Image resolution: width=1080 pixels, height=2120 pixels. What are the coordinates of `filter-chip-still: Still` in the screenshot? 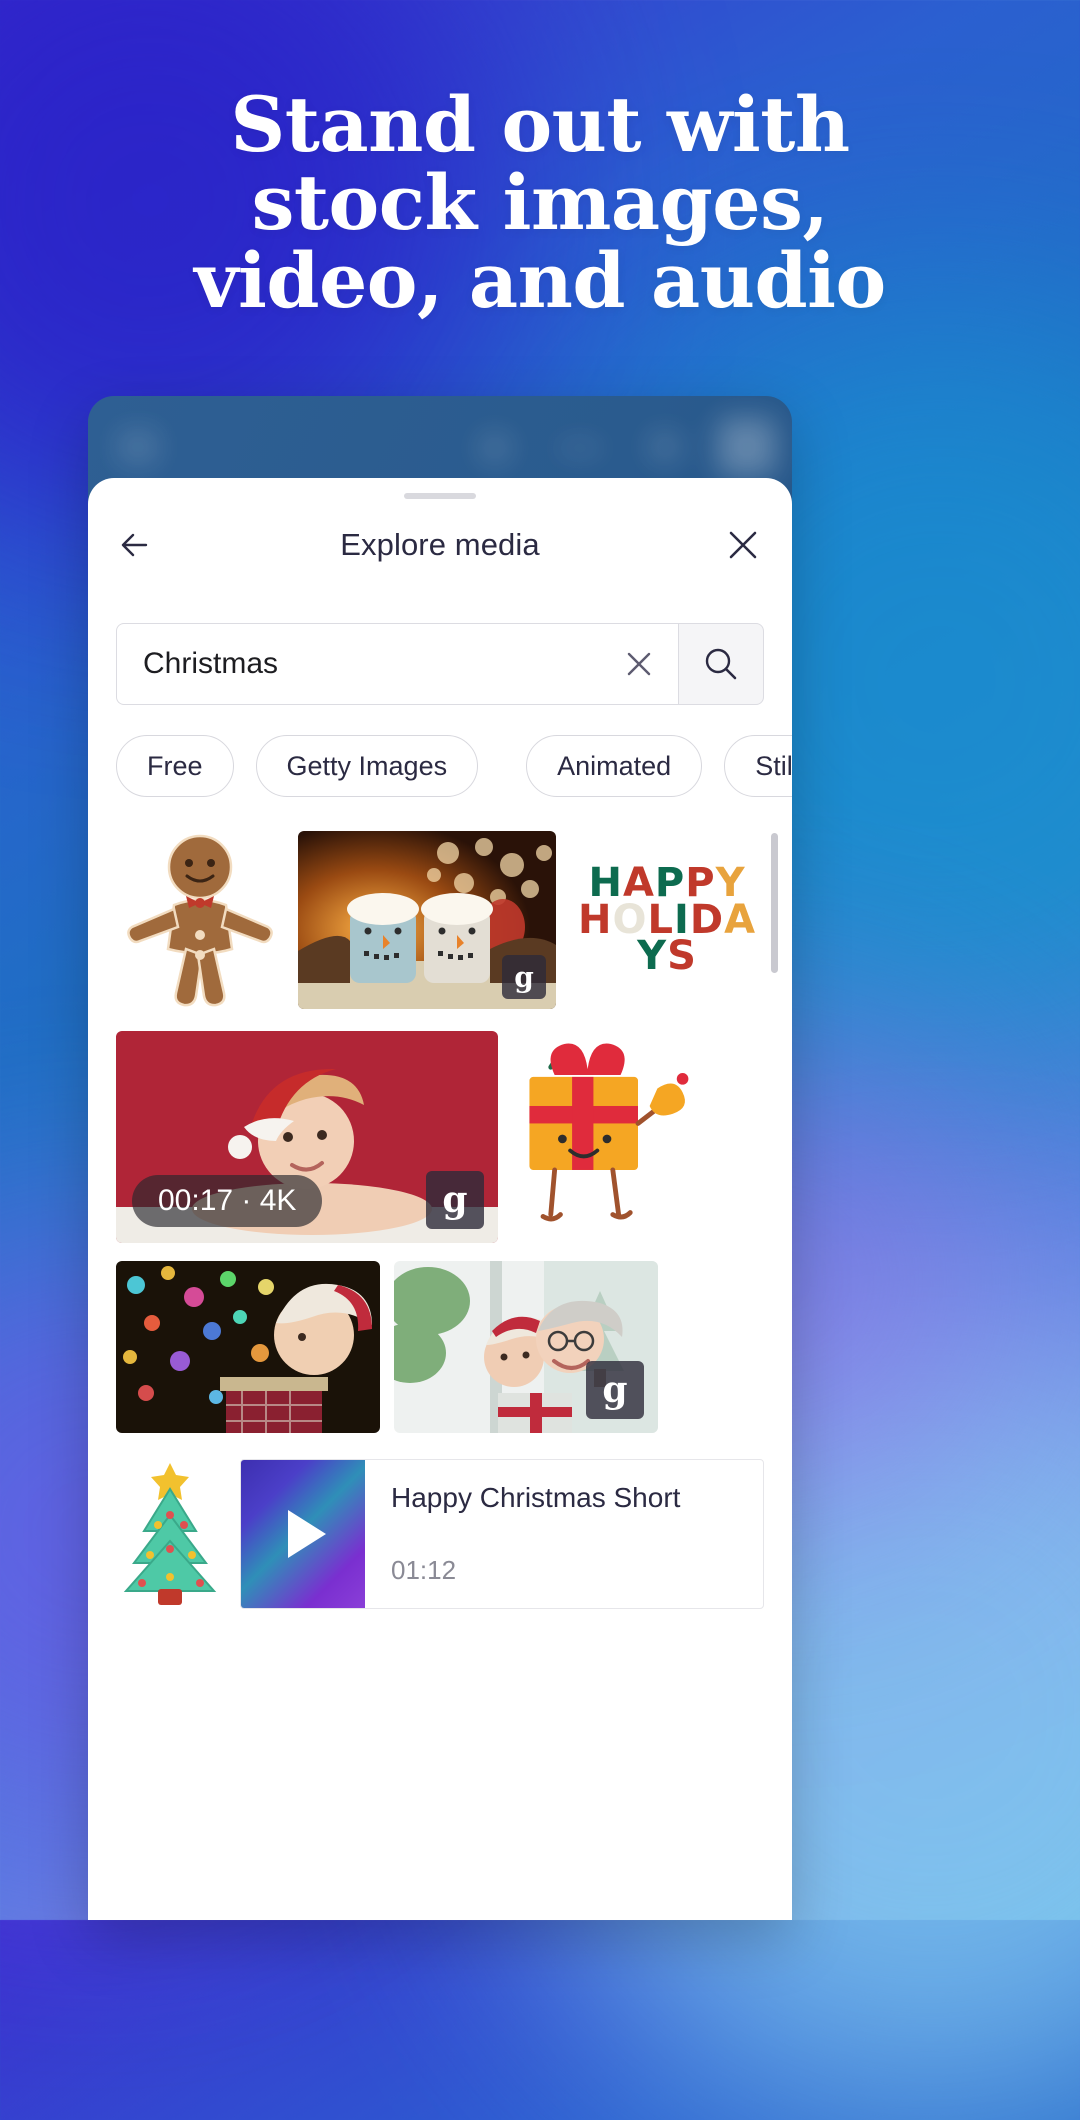 It's located at (758, 766).